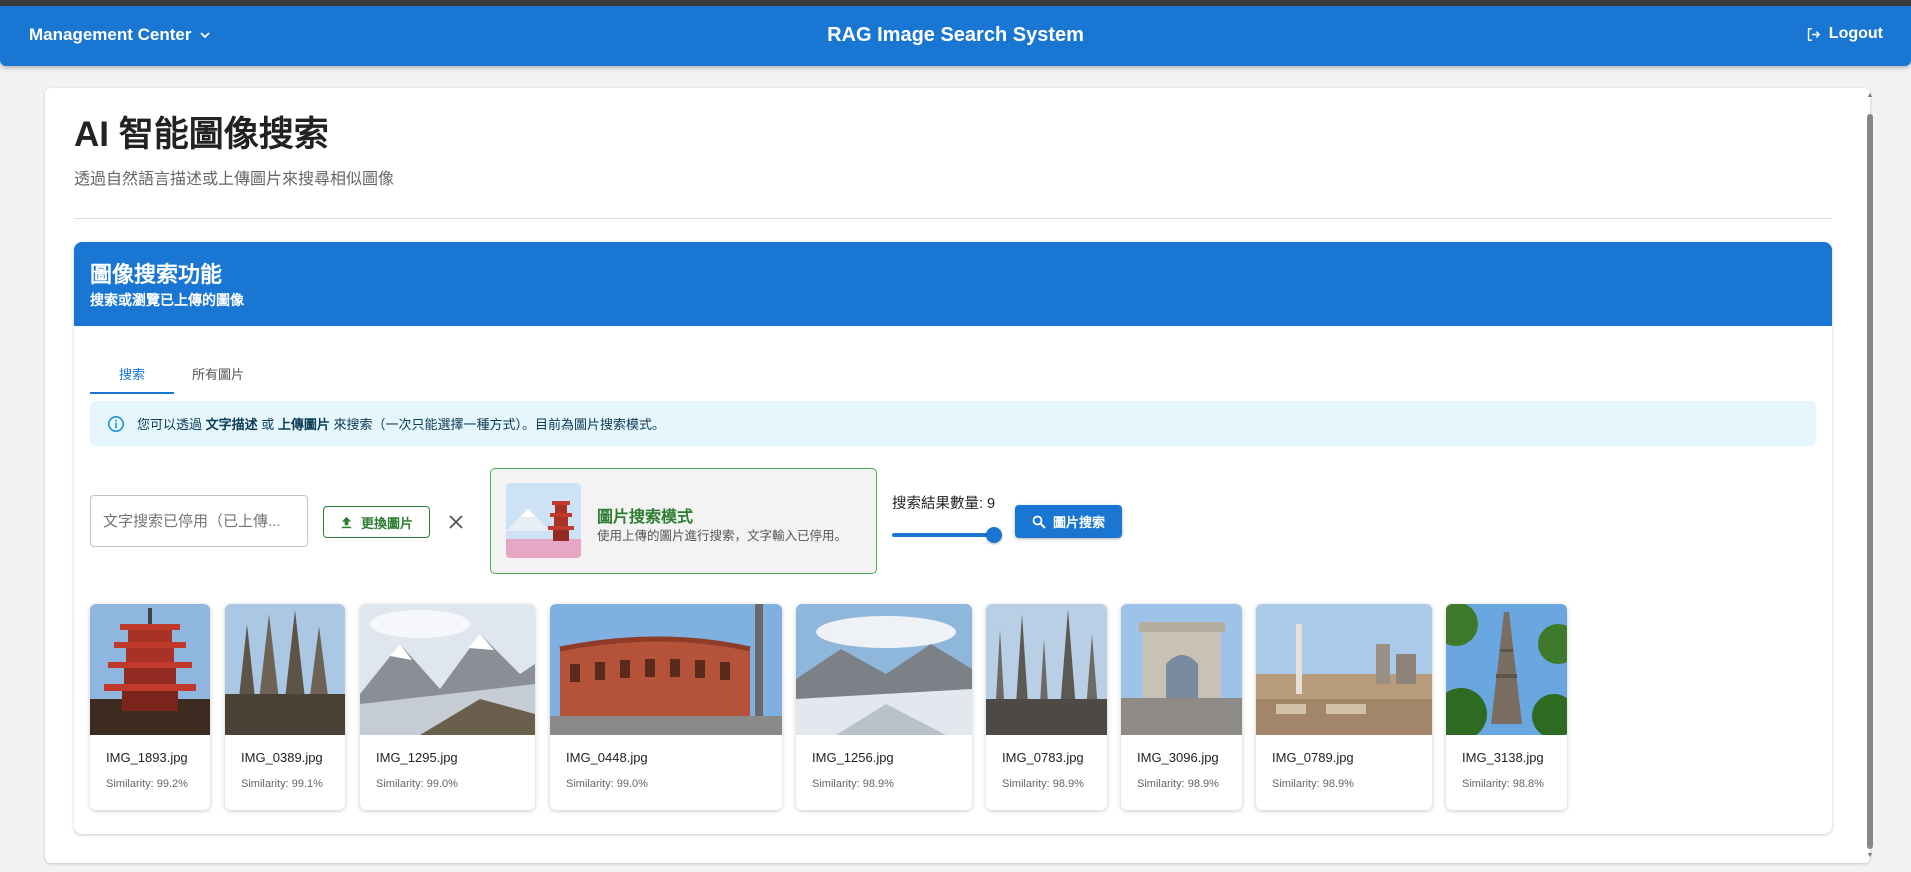  What do you see at coordinates (1506, 669) in the screenshot?
I see `eiffel-tower-photo` at bounding box center [1506, 669].